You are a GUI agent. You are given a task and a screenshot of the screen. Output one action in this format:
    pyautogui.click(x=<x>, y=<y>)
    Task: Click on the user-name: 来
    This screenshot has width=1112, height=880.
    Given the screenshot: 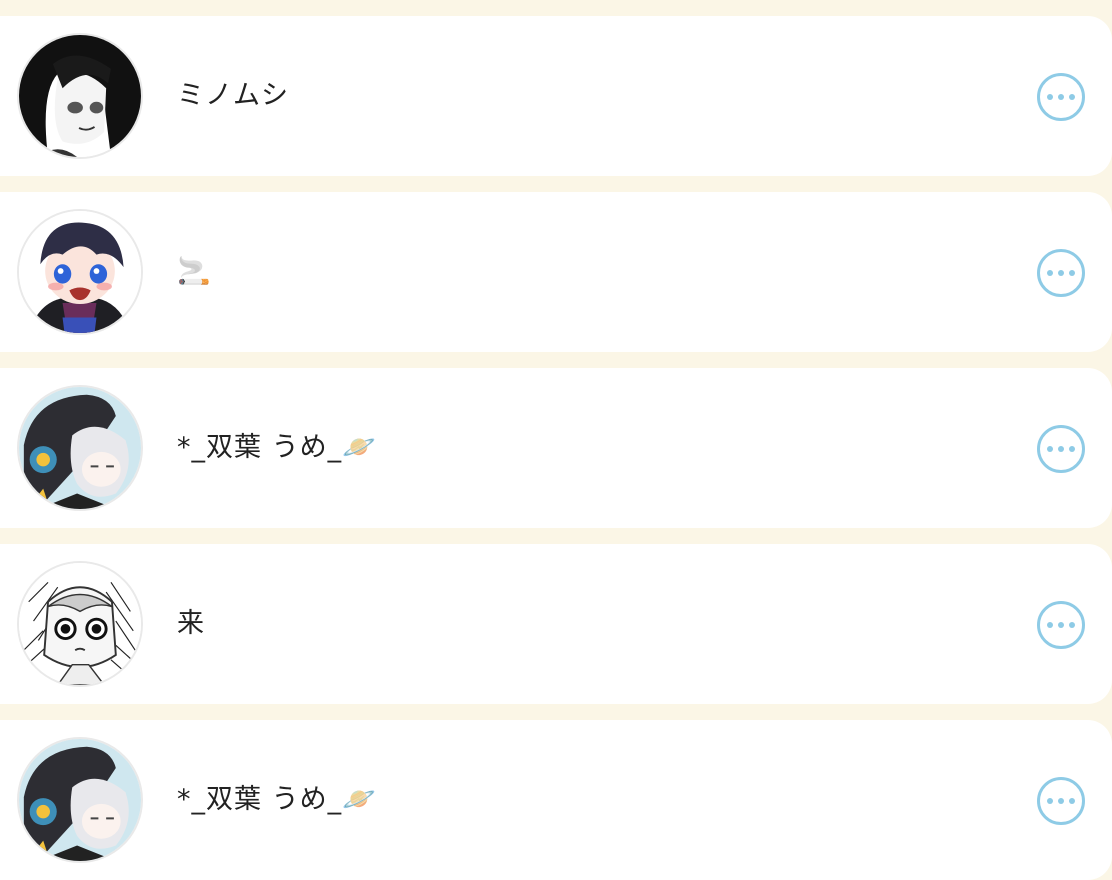 What is the action you would take?
    pyautogui.click(x=191, y=623)
    